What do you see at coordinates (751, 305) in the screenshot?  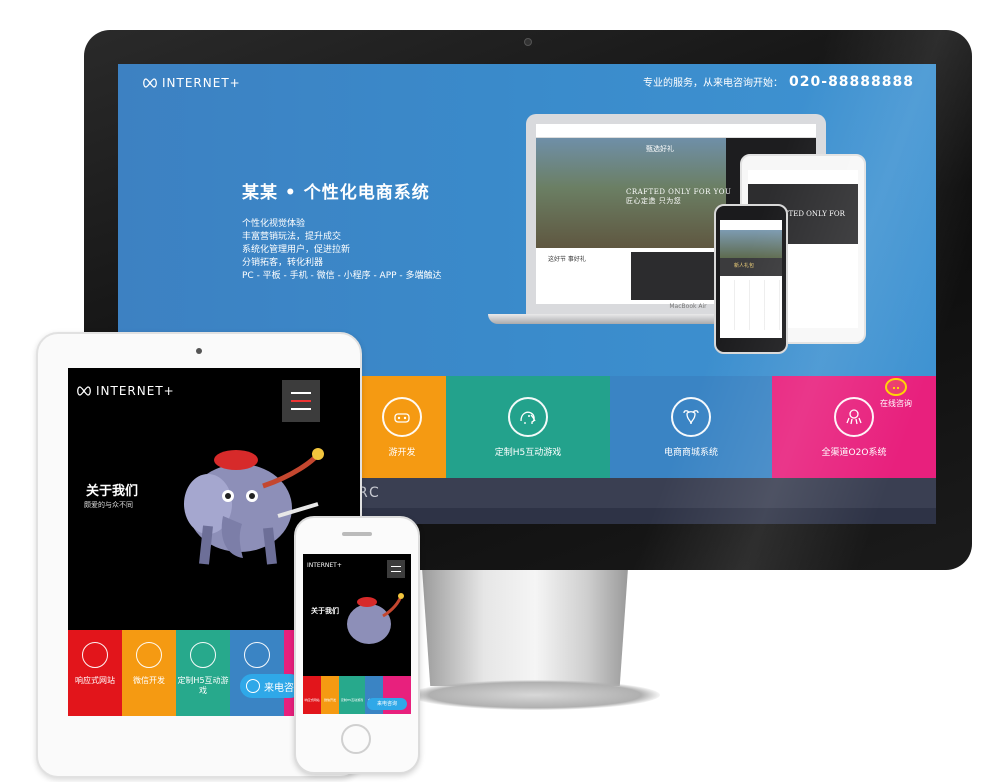 I see `phone-mockup-grid` at bounding box center [751, 305].